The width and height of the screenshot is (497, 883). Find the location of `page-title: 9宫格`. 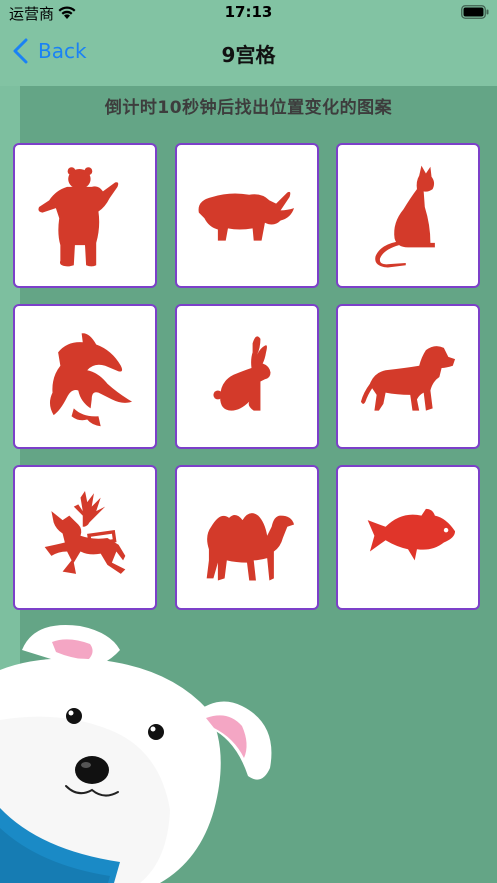

page-title: 9宫格 is located at coordinates (248, 55).